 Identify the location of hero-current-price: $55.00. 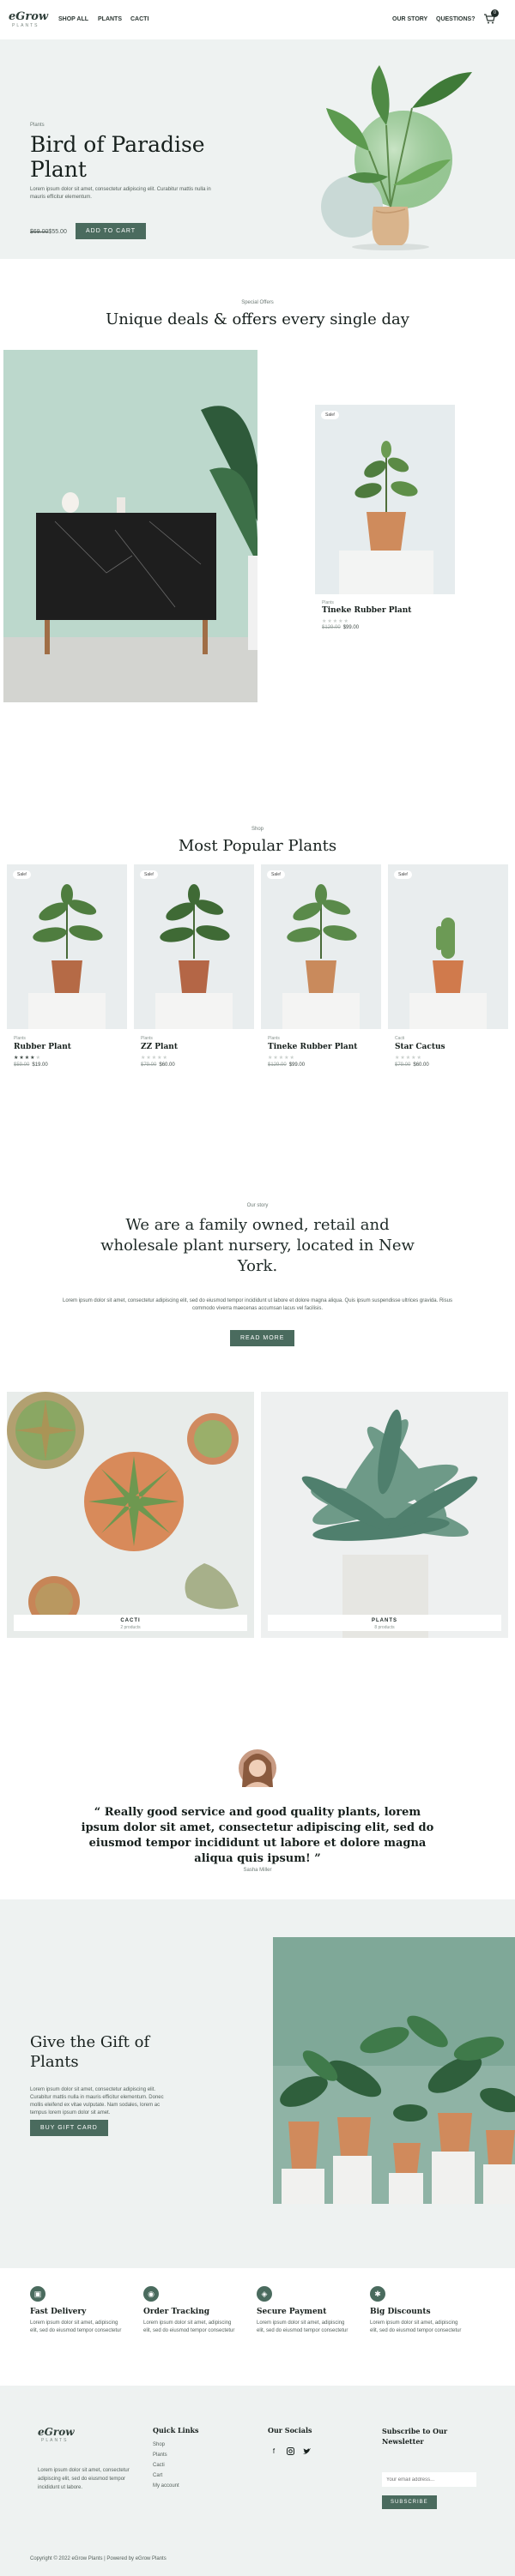
(57, 232).